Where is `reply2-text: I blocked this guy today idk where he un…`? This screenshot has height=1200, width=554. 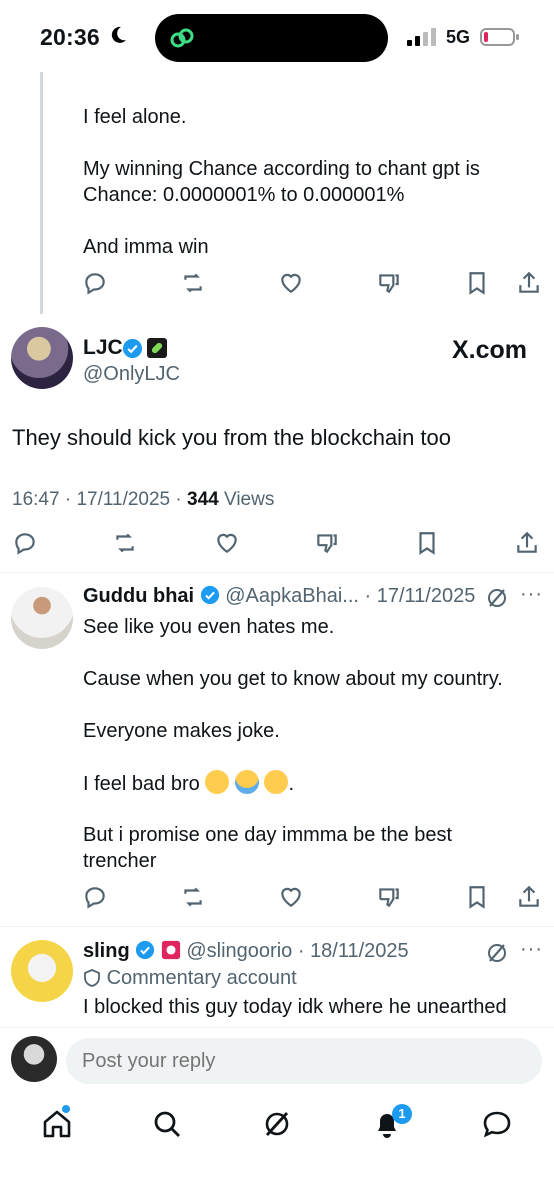
reply2-text: I blocked this guy today idk where he un… is located at coordinates (295, 1007).